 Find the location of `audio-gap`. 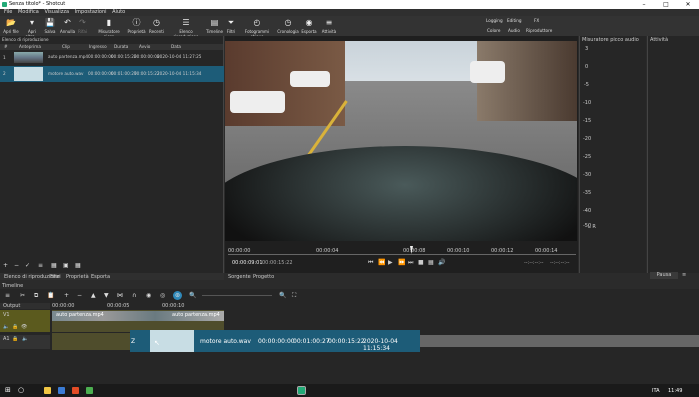

audio-gap is located at coordinates (91, 341).